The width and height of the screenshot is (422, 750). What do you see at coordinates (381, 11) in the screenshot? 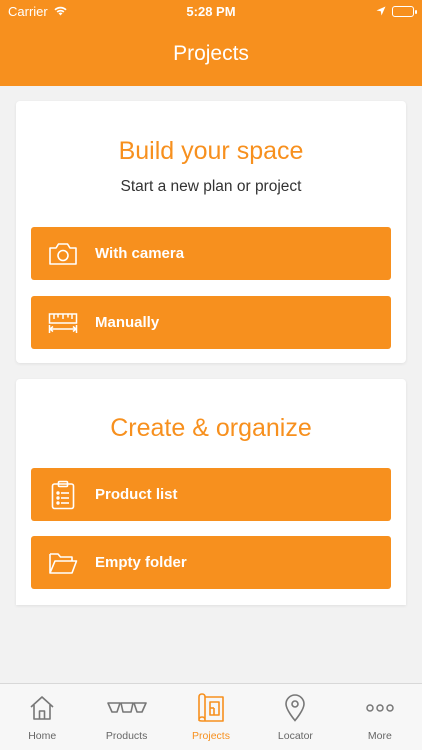
I see `location-arrow-icon` at bounding box center [381, 11].